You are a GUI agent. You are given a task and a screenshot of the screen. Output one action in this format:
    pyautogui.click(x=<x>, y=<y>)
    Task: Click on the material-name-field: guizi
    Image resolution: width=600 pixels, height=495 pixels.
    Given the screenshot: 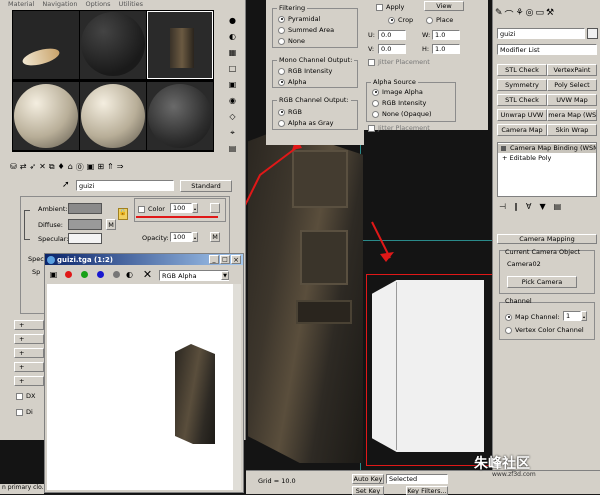 What is the action you would take?
    pyautogui.click(x=125, y=185)
    